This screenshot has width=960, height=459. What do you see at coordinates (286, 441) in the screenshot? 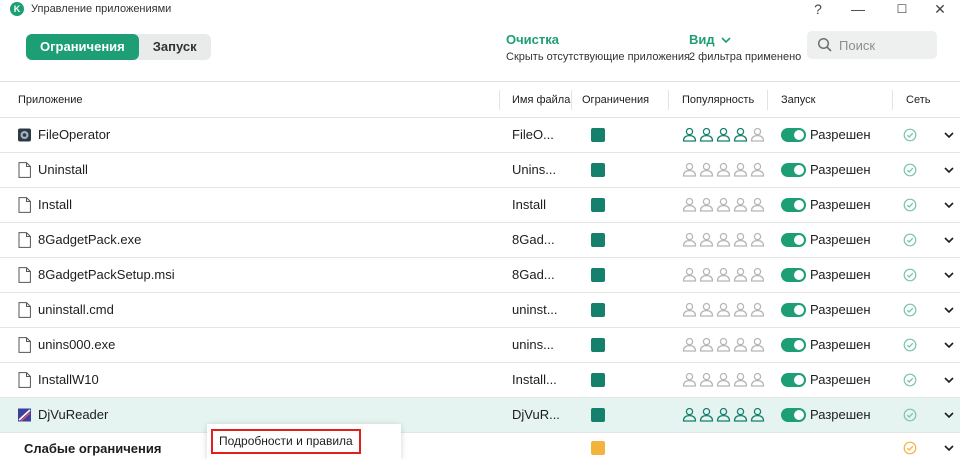
I see `details-and-rules-menu-item: Подробности и правила` at bounding box center [286, 441].